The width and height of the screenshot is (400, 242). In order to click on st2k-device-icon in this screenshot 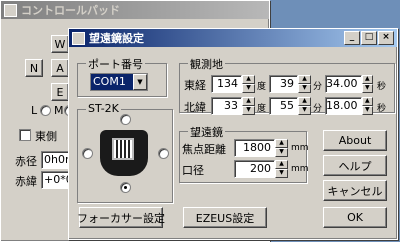, I will do `click(124, 153)`.